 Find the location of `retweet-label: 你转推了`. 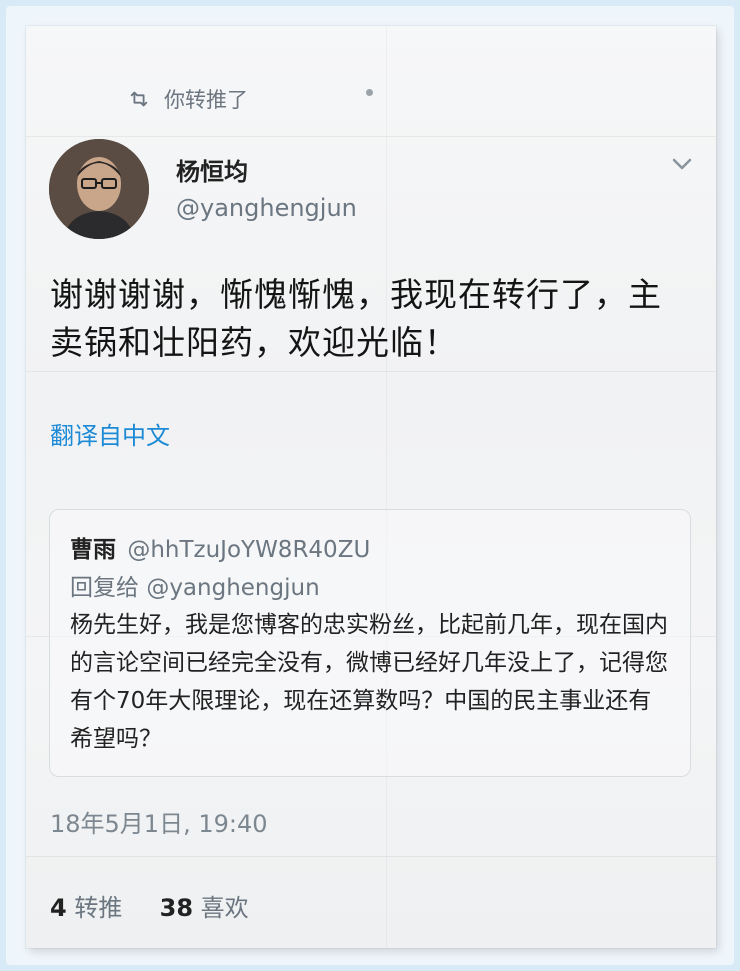

retweet-label: 你转推了 is located at coordinates (206, 100).